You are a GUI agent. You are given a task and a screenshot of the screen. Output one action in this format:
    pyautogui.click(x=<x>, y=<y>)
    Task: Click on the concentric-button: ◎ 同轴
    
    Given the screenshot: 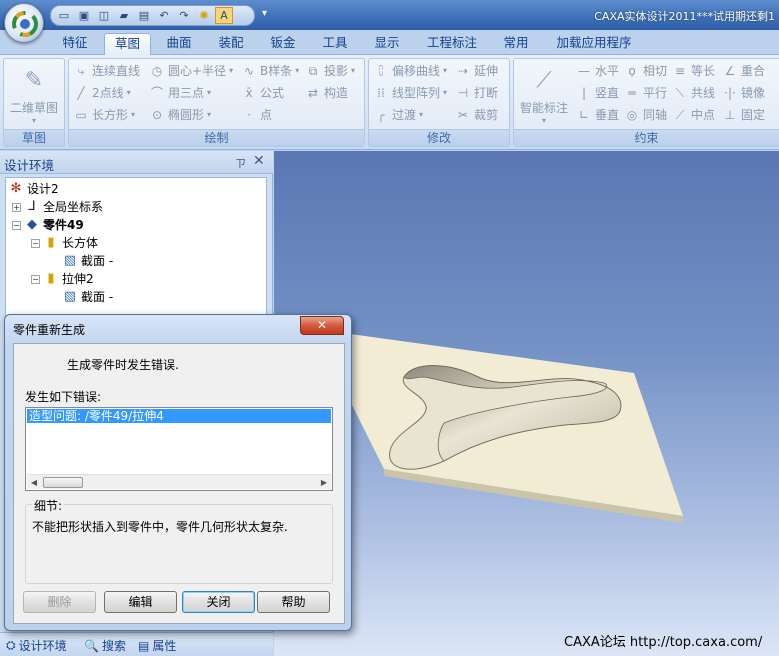 What is the action you would take?
    pyautogui.click(x=645, y=115)
    